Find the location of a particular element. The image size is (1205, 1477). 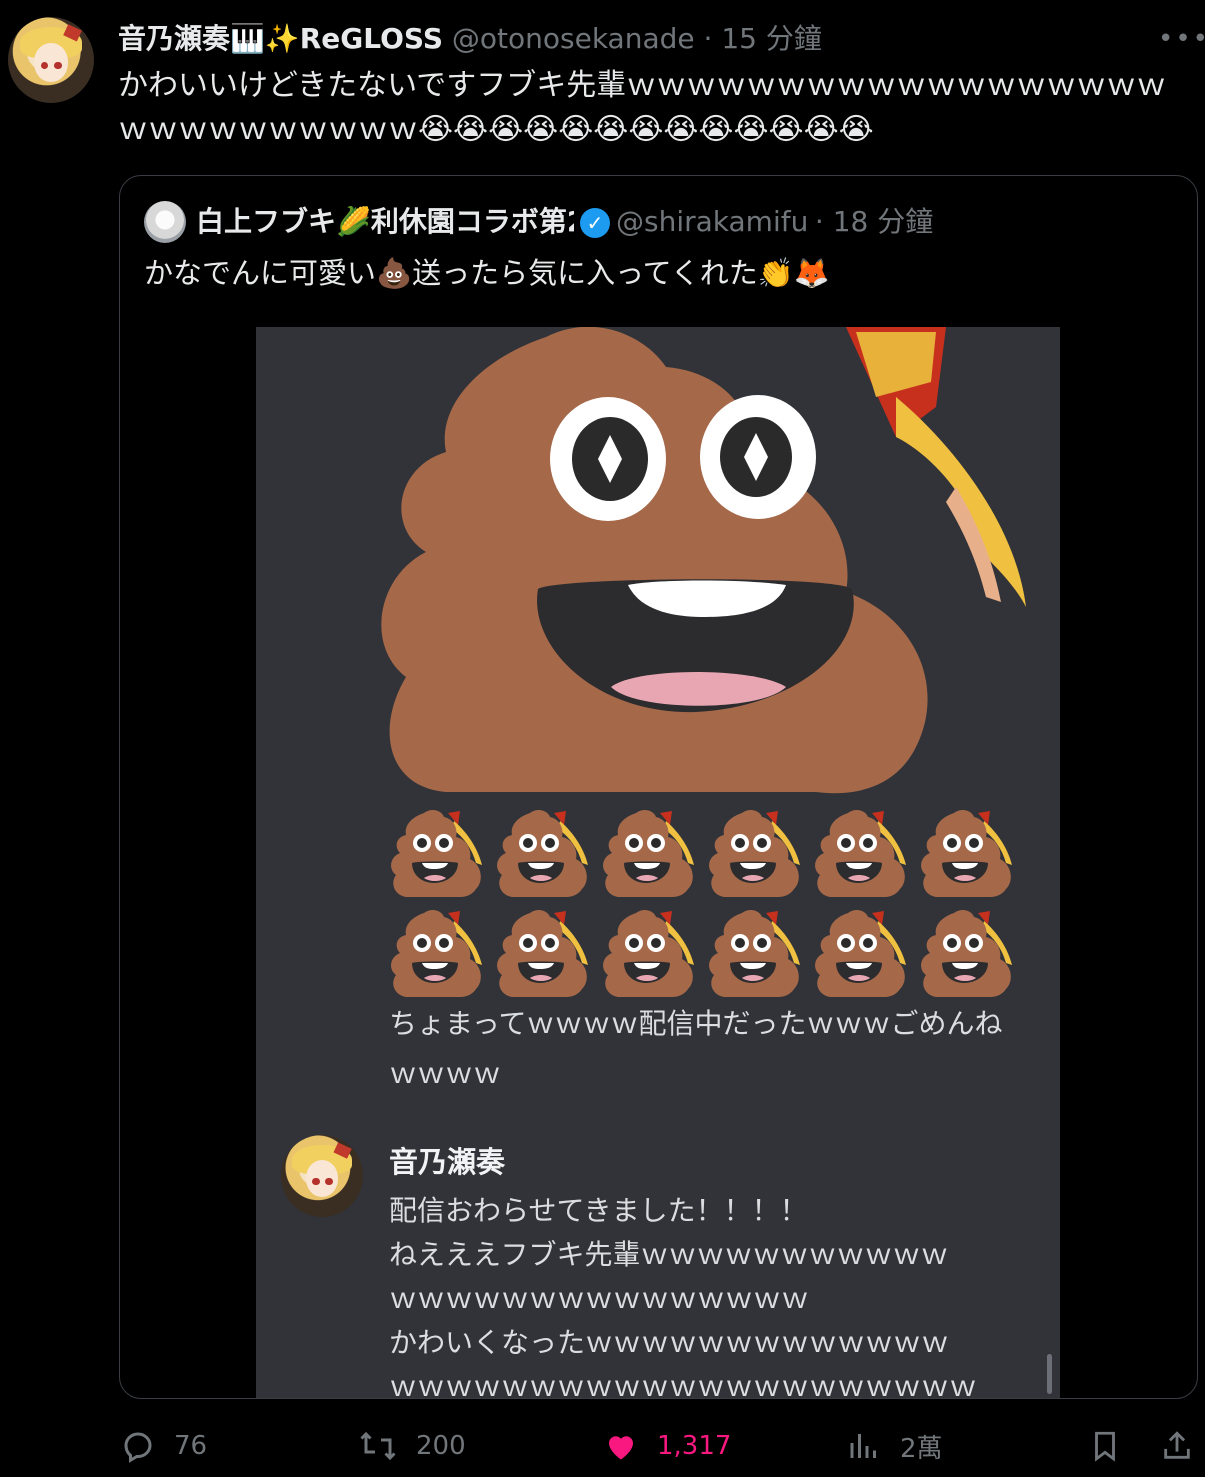

bookmark-icon is located at coordinates (1105, 1446).